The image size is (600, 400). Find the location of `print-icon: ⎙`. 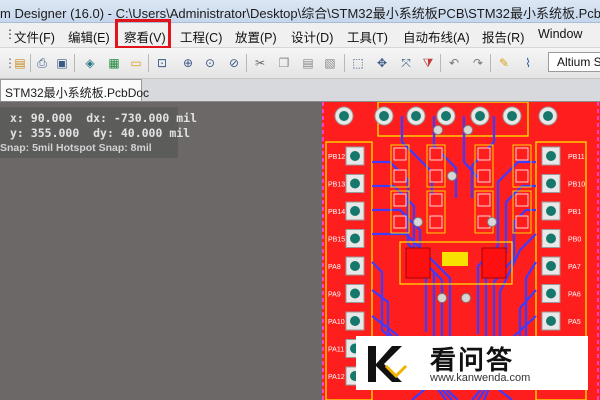

print-icon: ⎙ is located at coordinates (42, 63).